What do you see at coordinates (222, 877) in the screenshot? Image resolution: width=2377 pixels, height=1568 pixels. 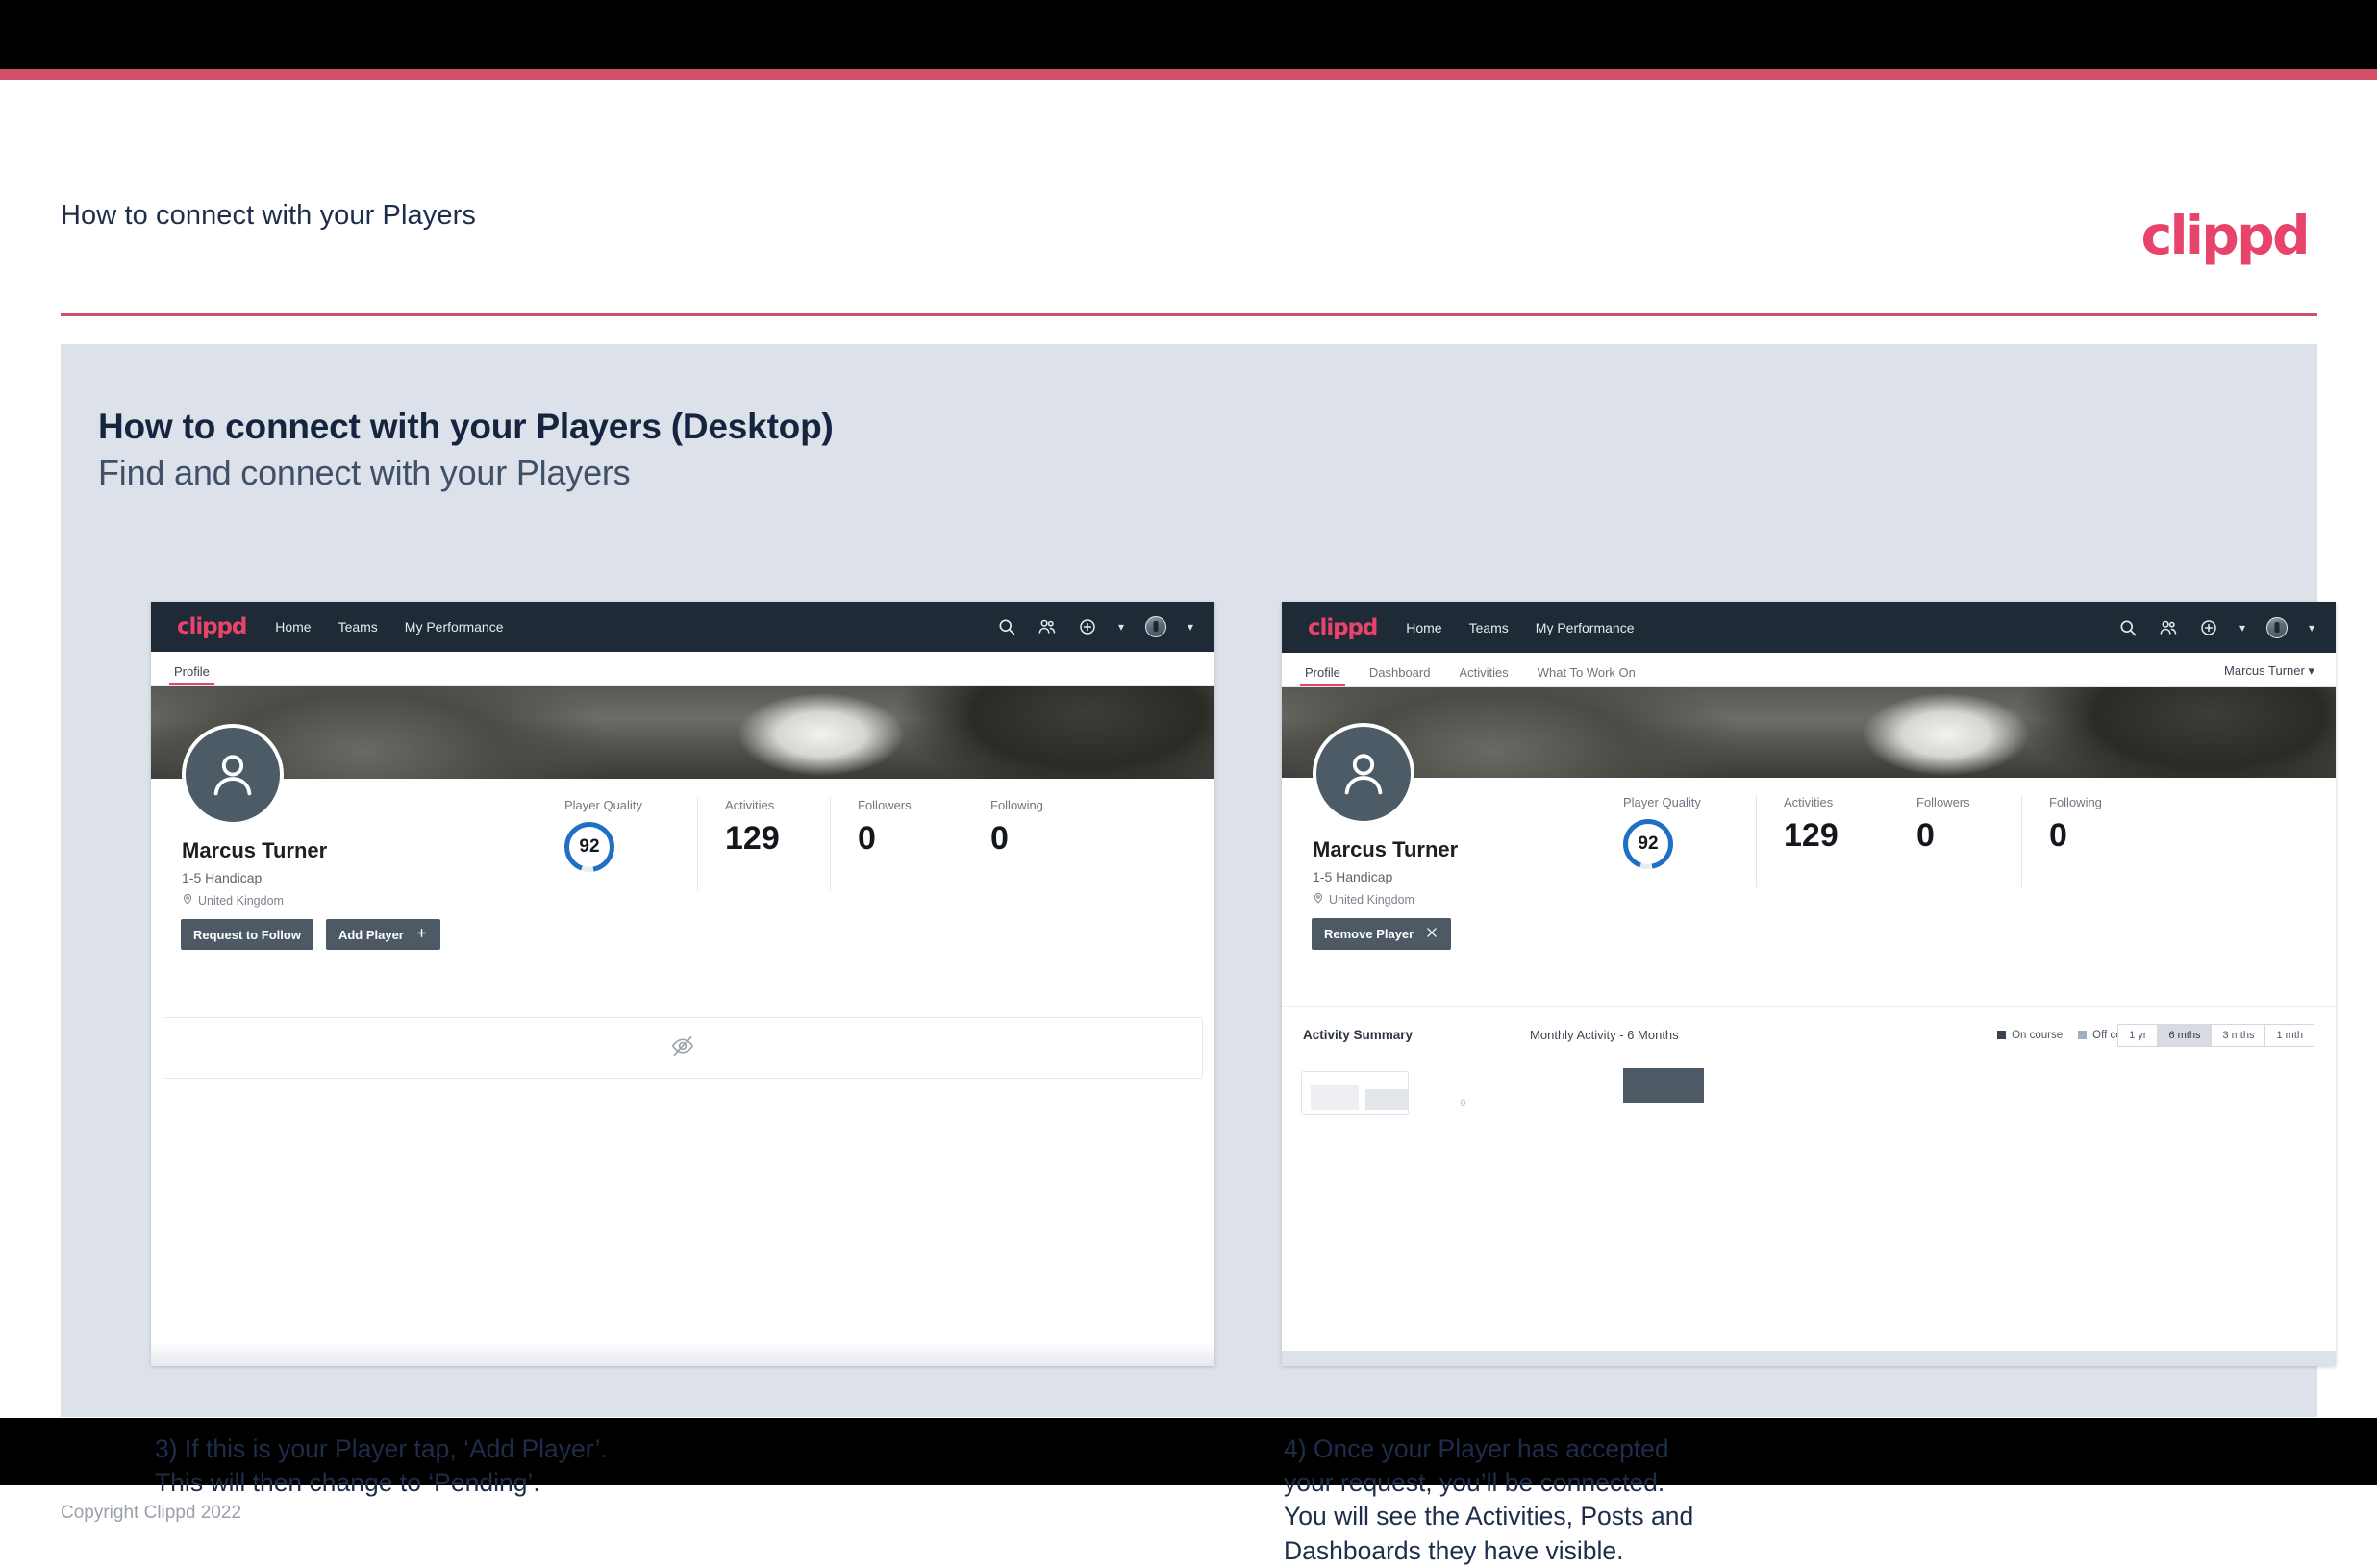 I see `profile-handicap: 1-5 Handicap` at bounding box center [222, 877].